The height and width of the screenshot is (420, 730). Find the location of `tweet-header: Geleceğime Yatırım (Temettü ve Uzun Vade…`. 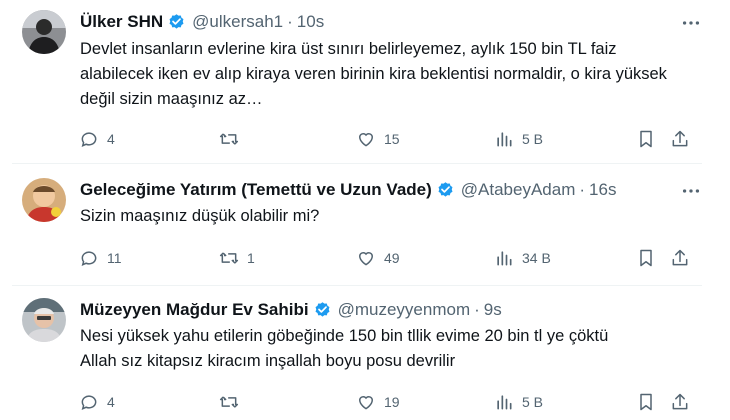

tweet-header: Geleceğime Yatırım (Temettü ve Uzun Vade… is located at coordinates (385, 190).